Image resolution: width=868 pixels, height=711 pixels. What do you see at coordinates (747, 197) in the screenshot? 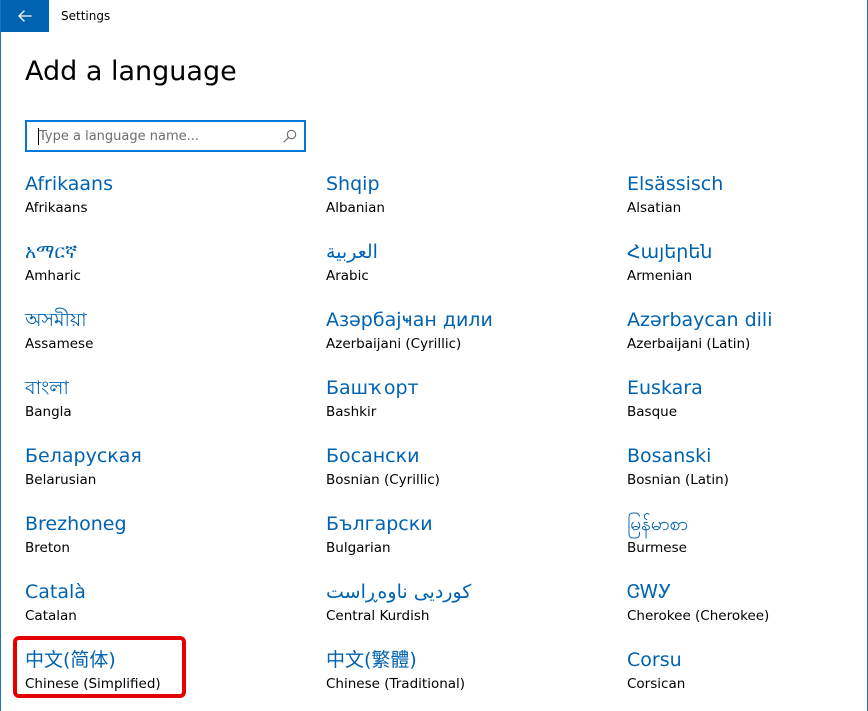
I see `language-item: Elsässisch Alsatian` at bounding box center [747, 197].